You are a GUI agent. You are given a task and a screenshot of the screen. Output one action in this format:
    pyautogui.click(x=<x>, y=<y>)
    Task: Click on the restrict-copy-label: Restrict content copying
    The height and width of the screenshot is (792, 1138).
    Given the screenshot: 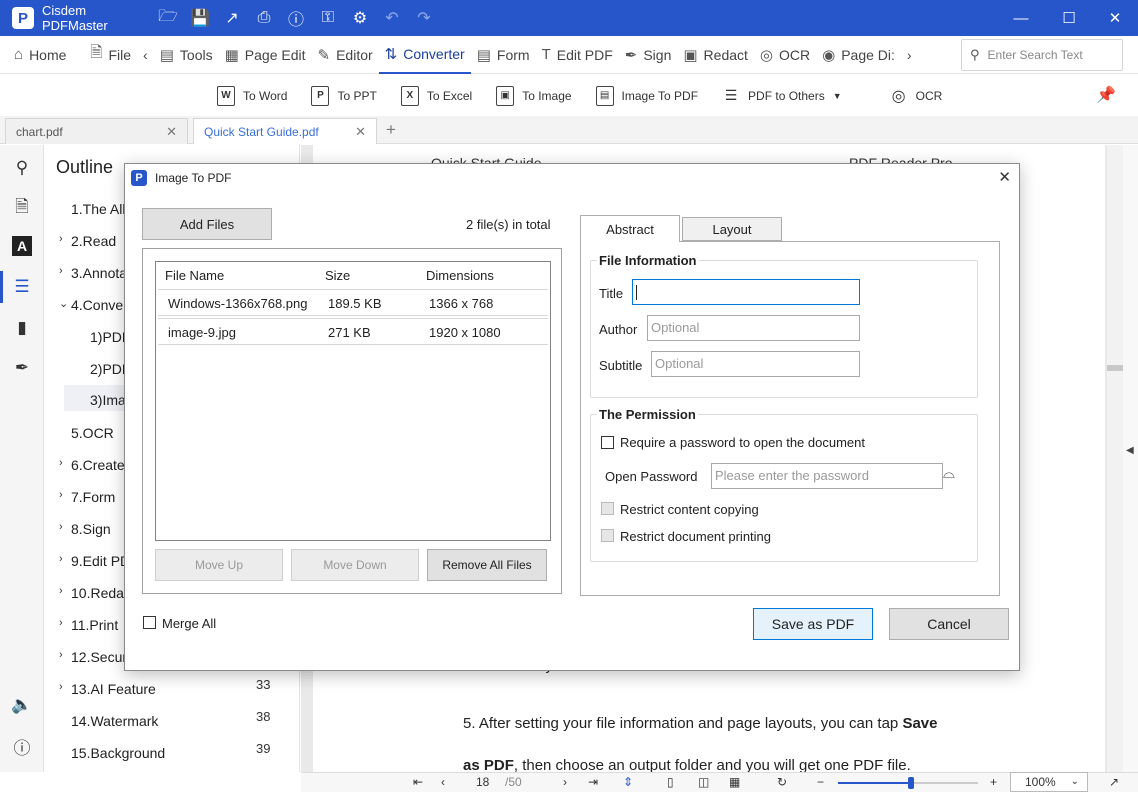 What is the action you would take?
    pyautogui.click(x=689, y=509)
    